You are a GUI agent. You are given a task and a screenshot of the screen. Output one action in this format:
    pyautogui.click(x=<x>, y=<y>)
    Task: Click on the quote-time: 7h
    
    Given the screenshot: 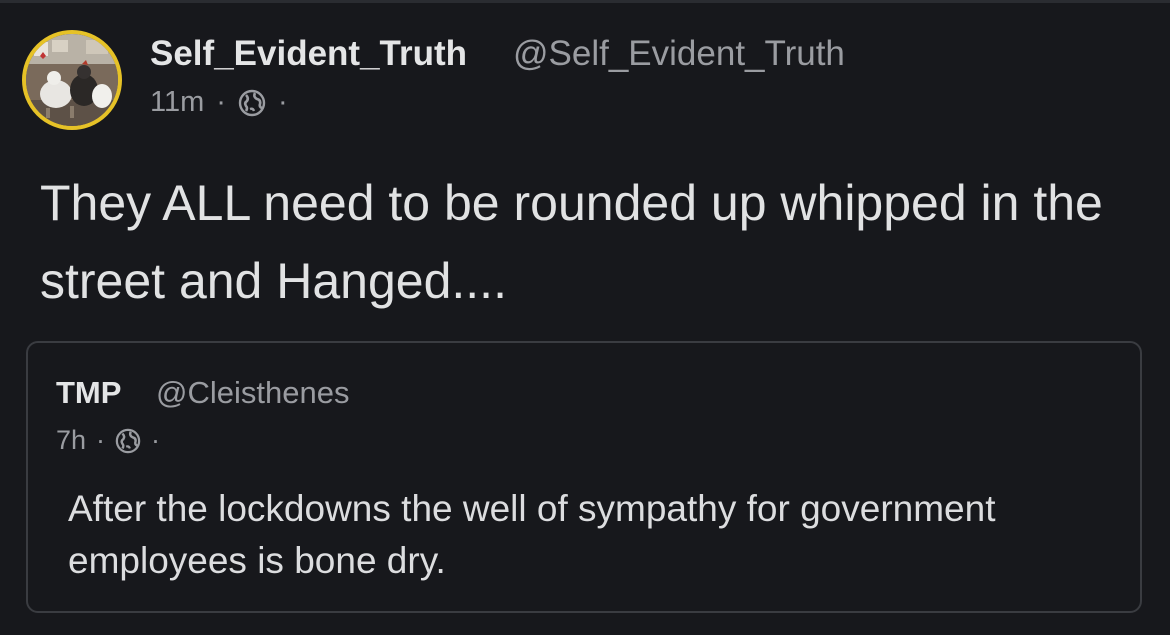 What is the action you would take?
    pyautogui.click(x=71, y=440)
    